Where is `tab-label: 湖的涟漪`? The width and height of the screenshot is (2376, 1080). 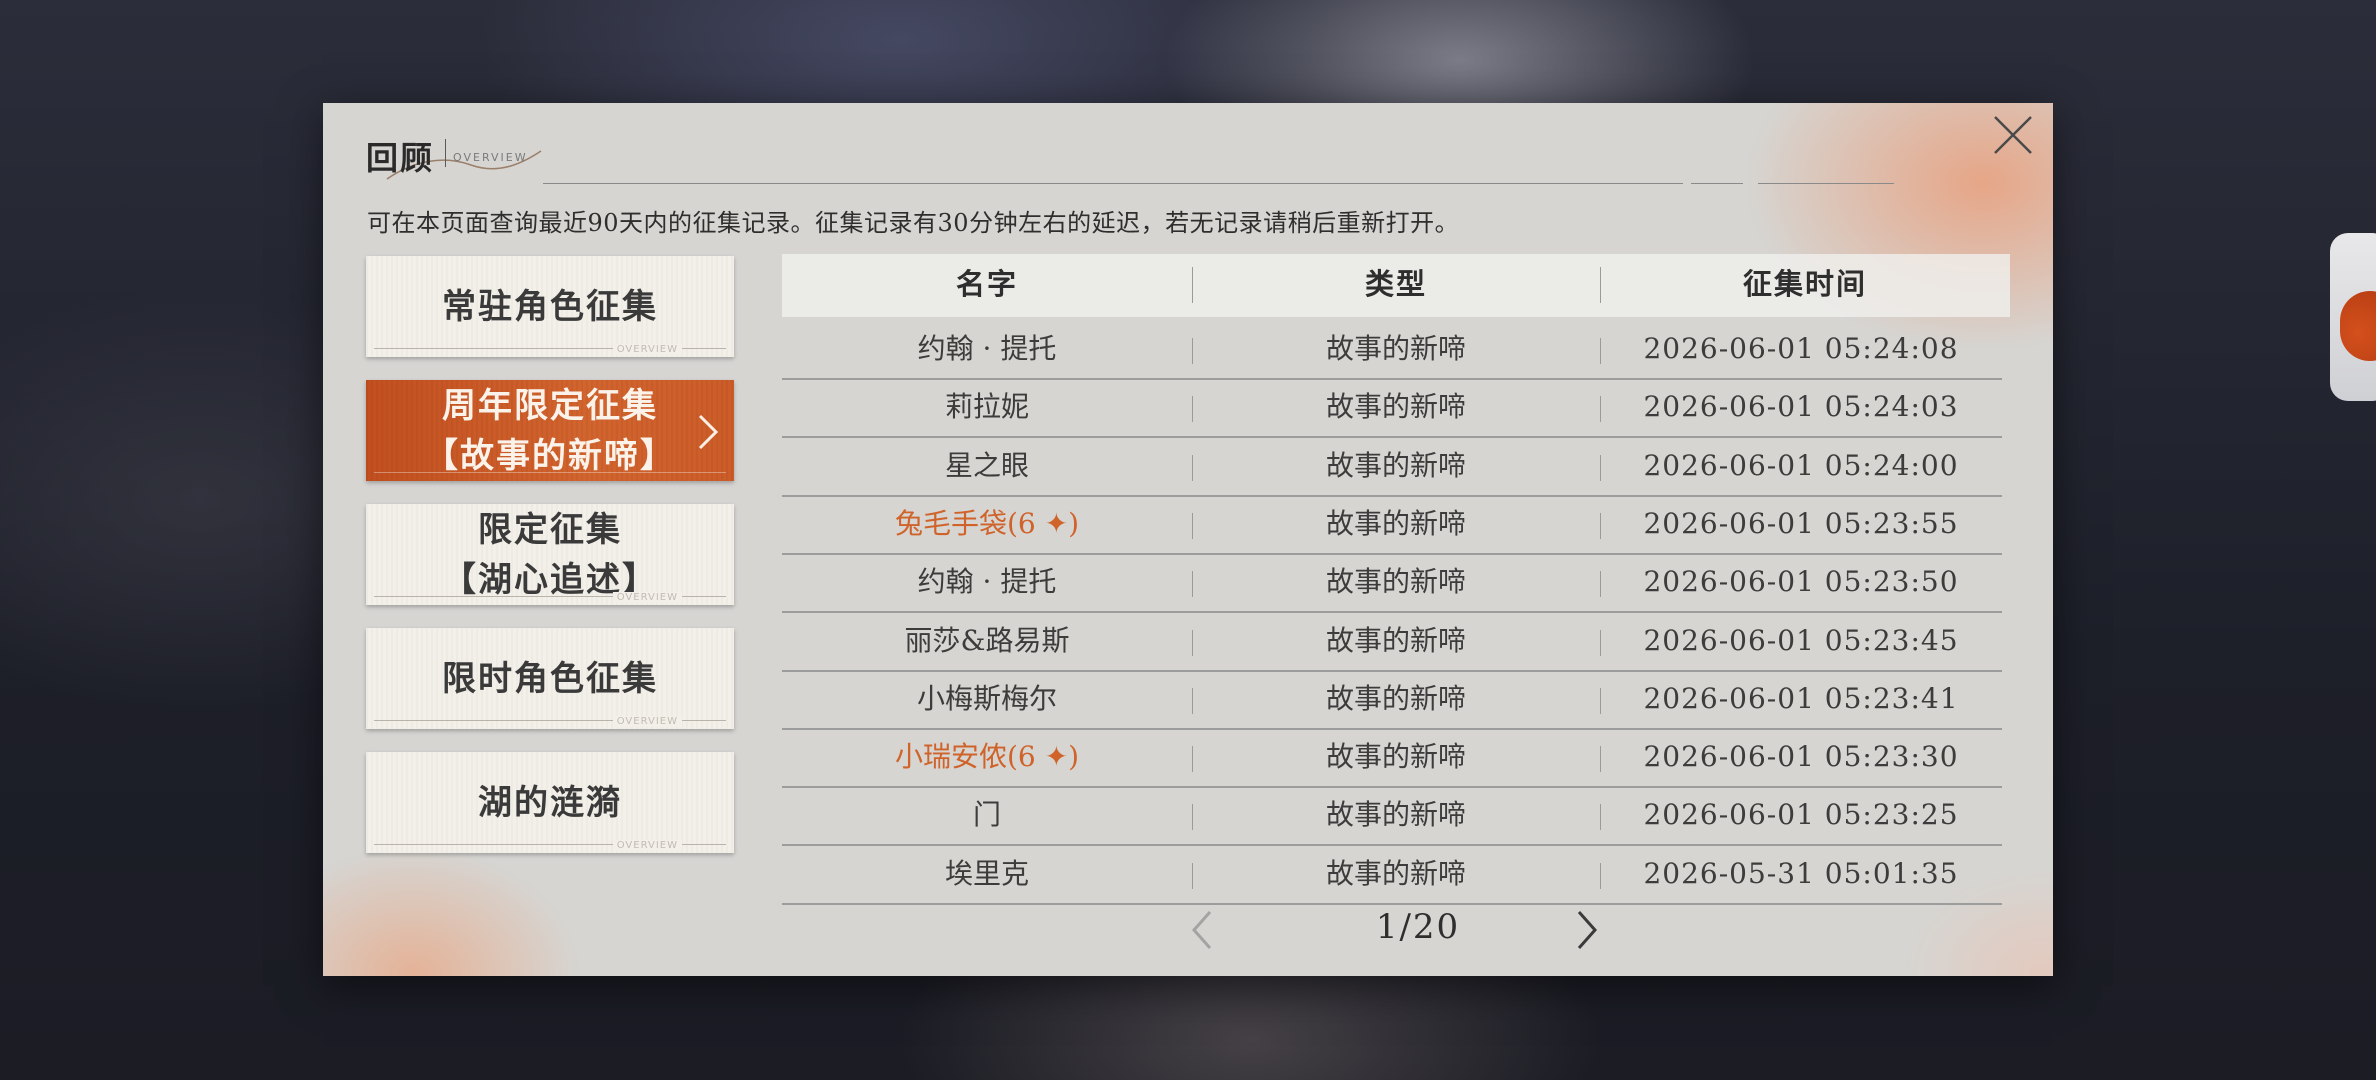
tab-label: 湖的涟漪 is located at coordinates (550, 802).